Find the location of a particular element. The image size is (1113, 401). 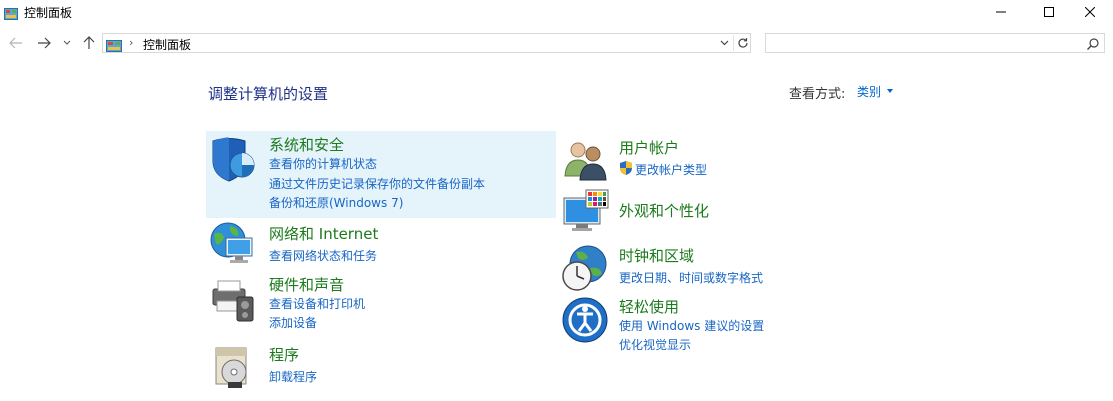

printer-icon is located at coordinates (233, 299).